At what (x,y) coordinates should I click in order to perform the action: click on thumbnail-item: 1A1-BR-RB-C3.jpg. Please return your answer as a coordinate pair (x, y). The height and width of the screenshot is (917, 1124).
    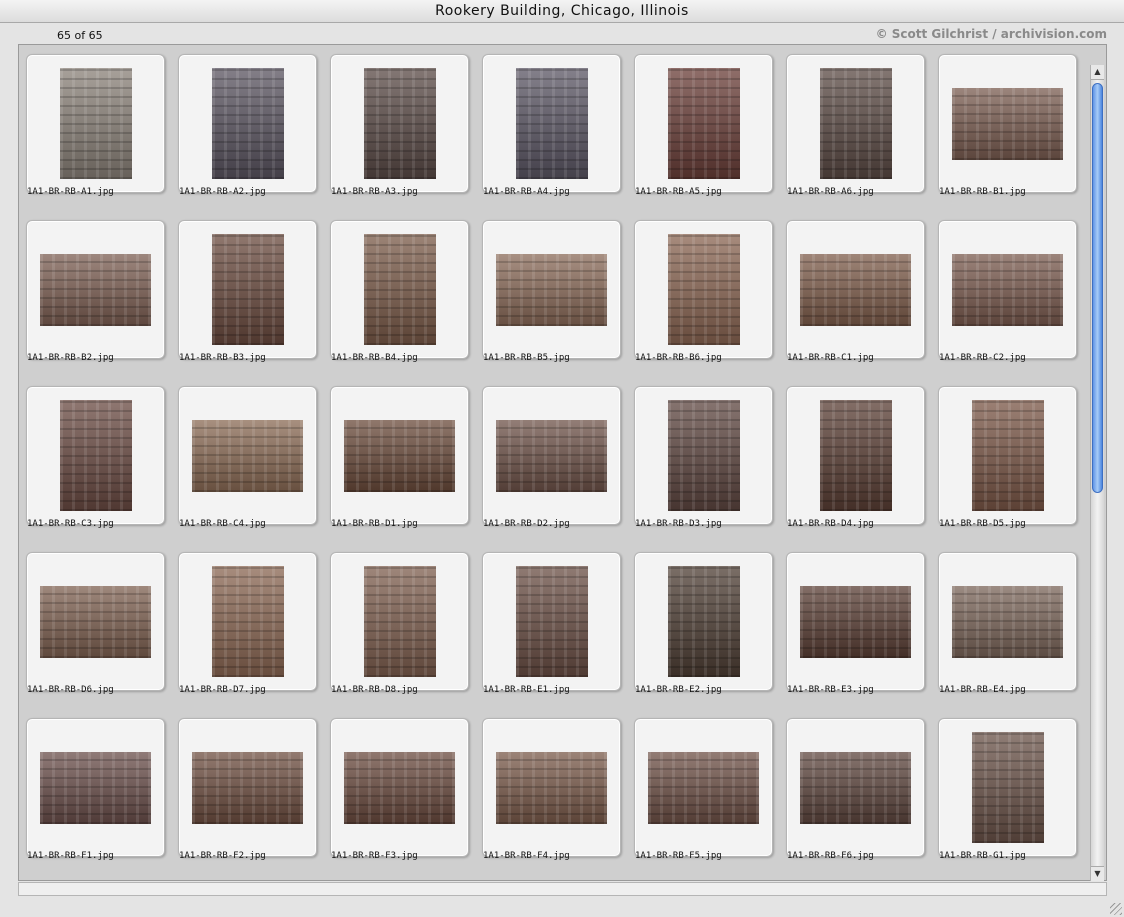
    Looking at the image, I should click on (95, 457).